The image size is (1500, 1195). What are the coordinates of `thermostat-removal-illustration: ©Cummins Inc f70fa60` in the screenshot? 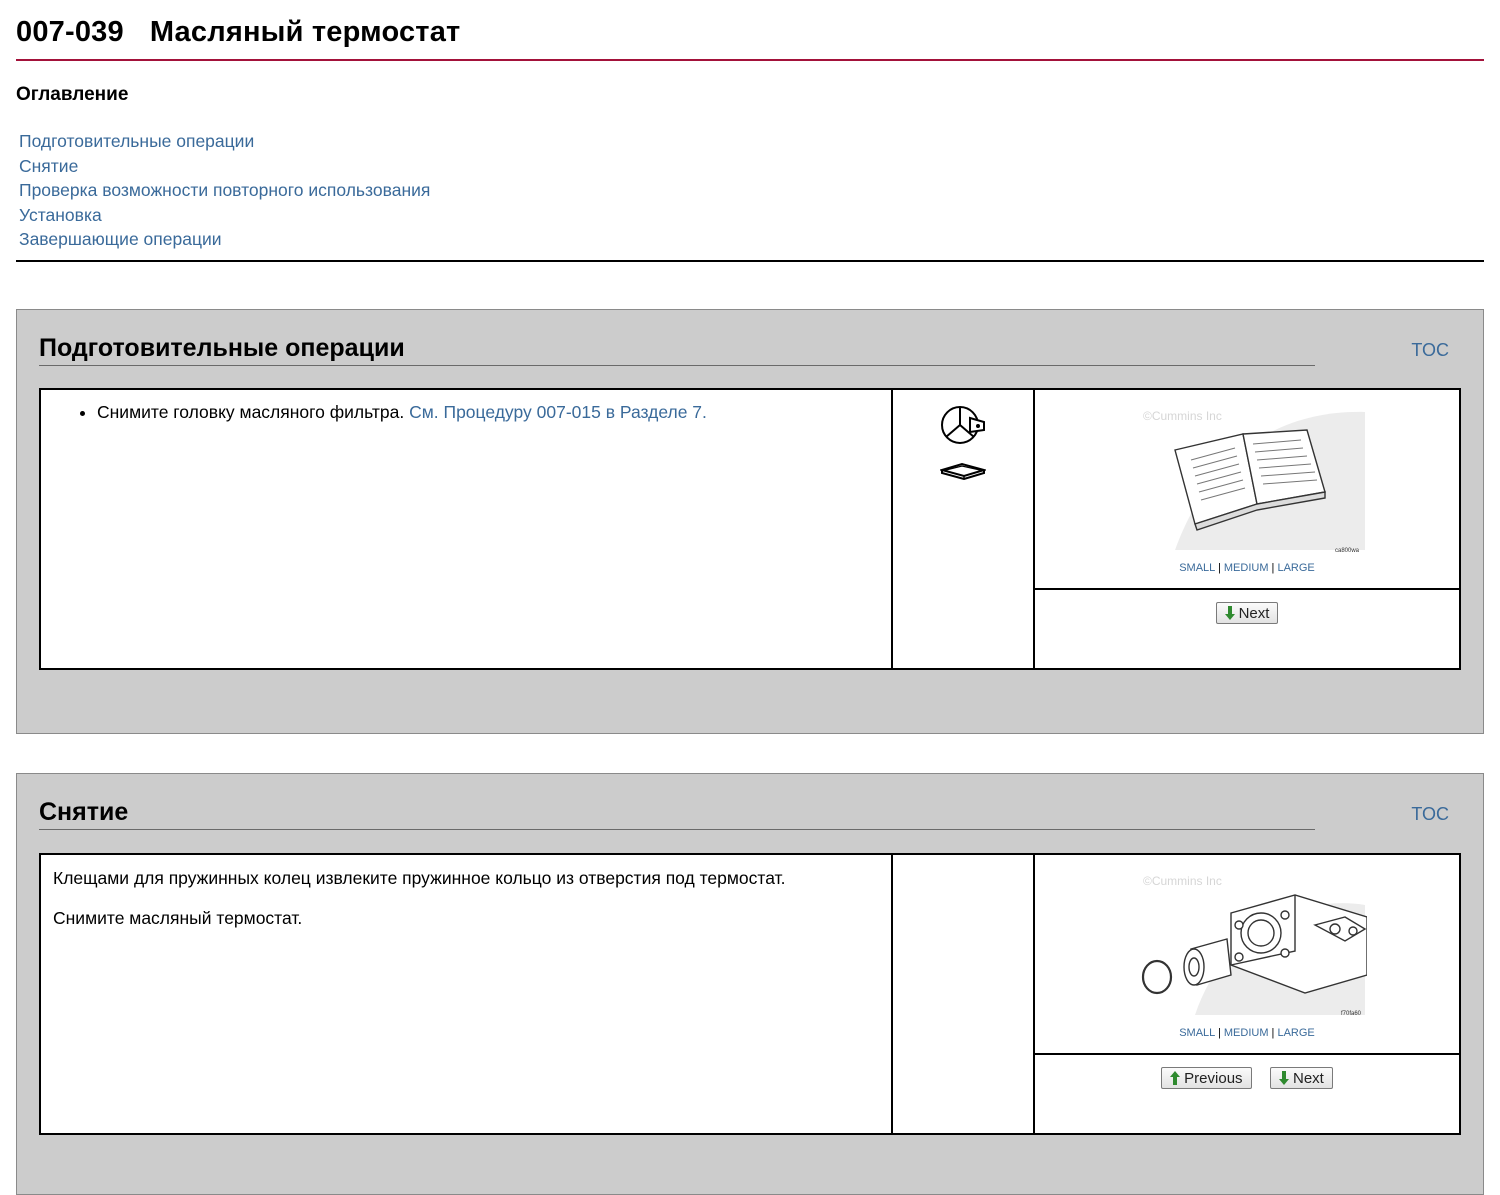 It's located at (1251, 943).